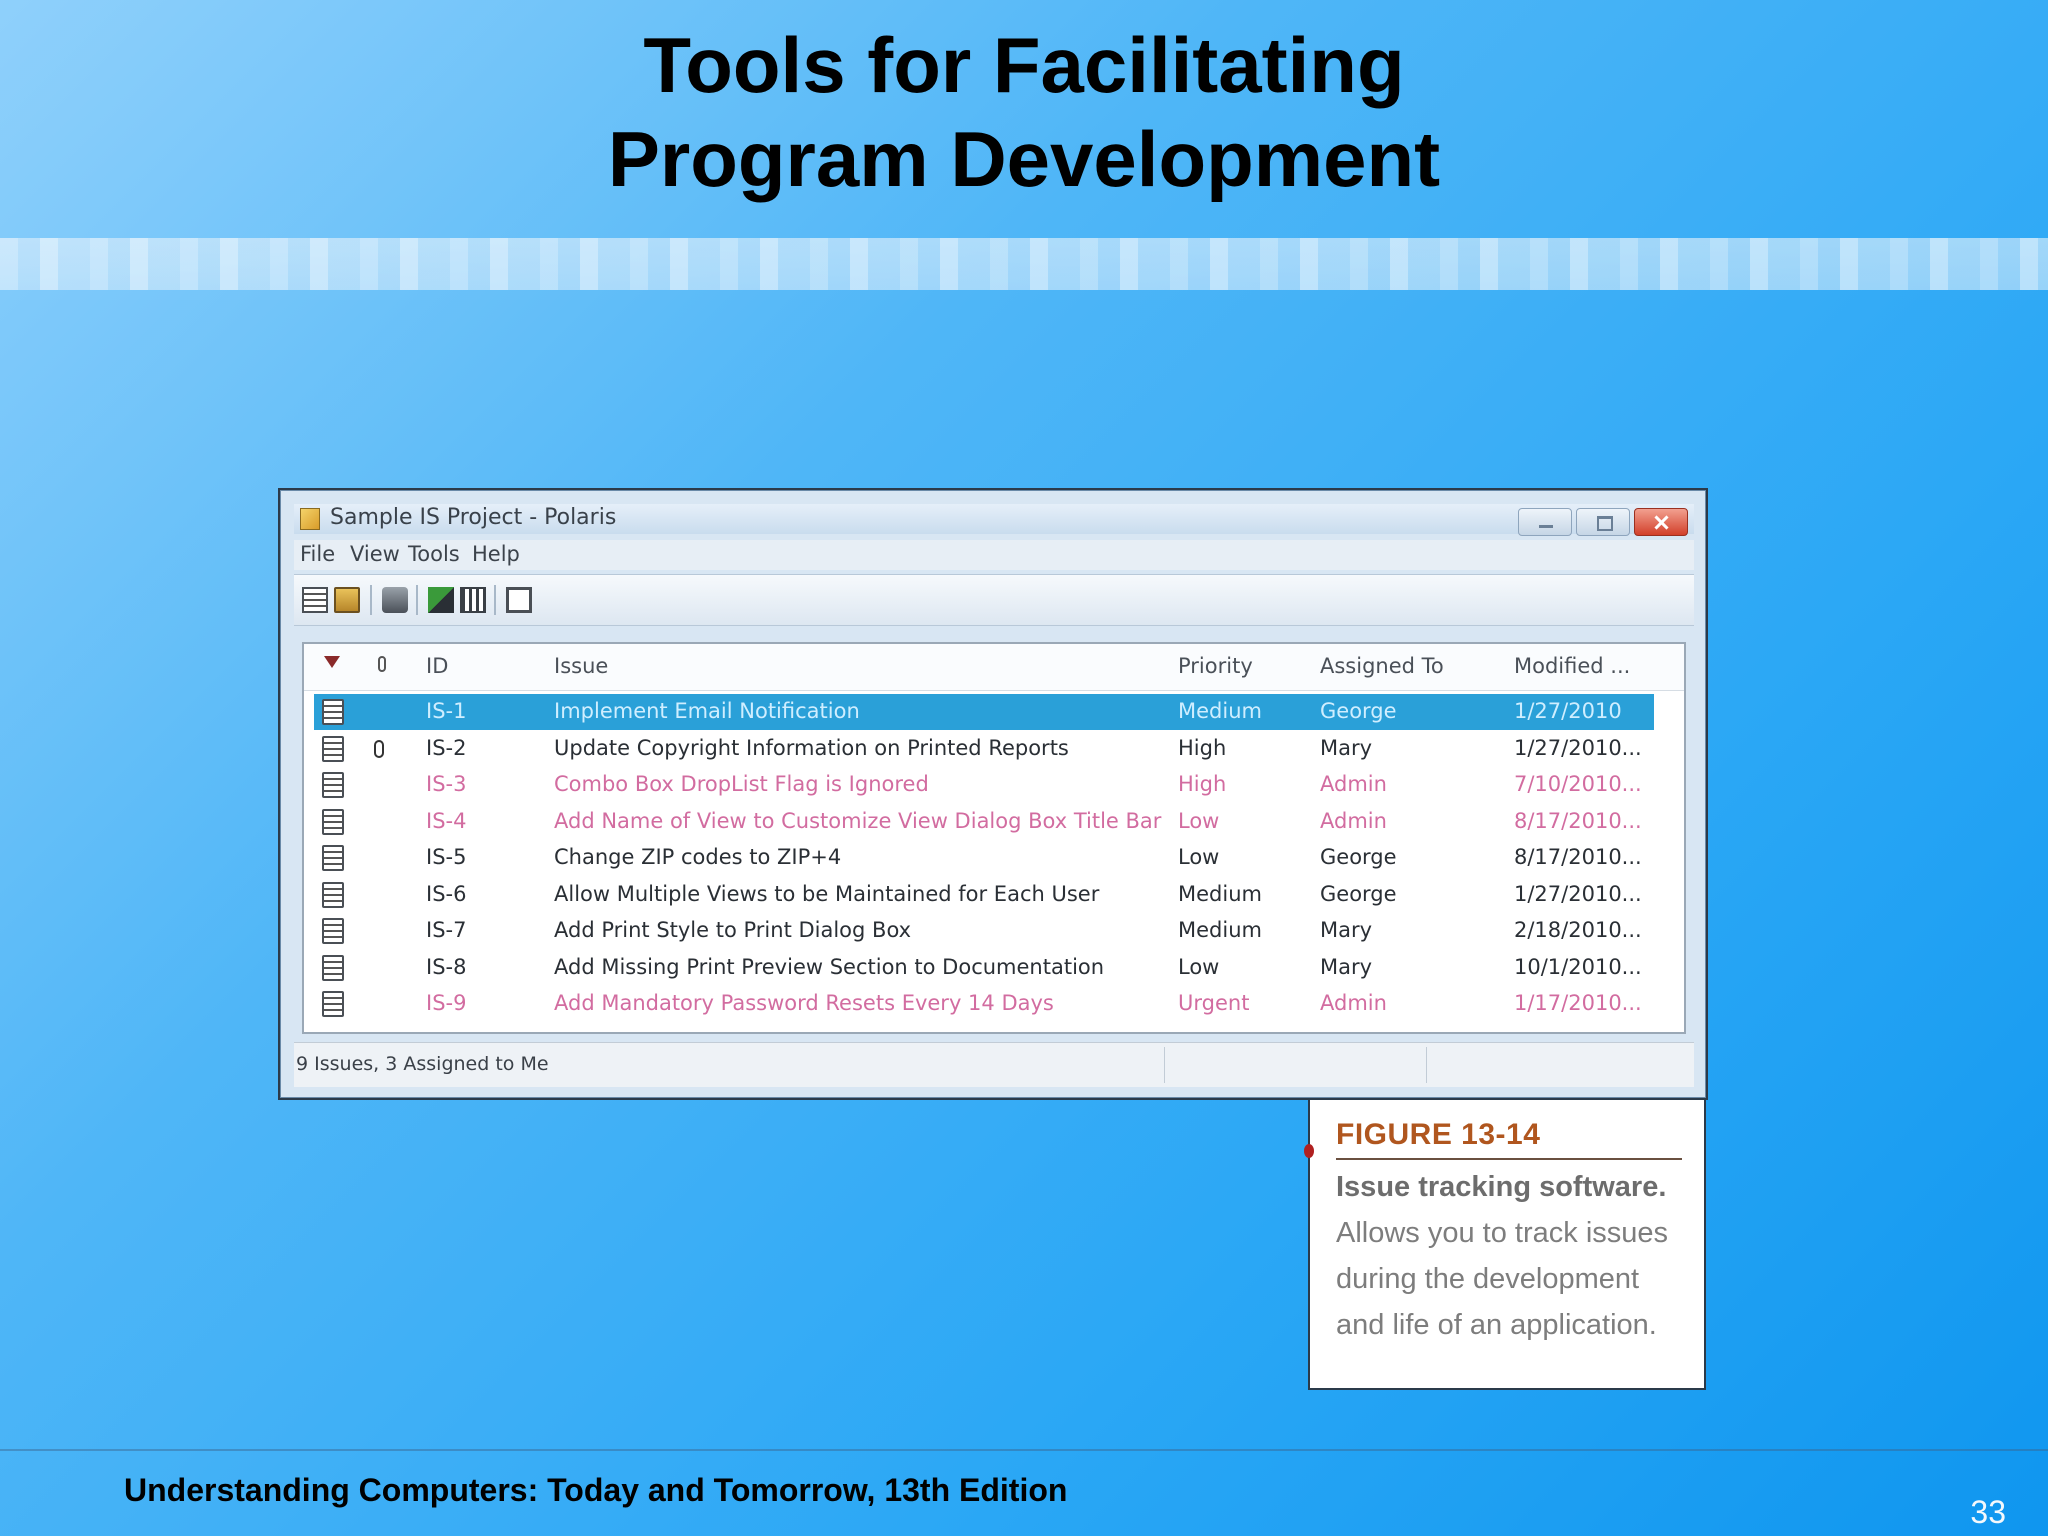 The height and width of the screenshot is (1536, 2048). I want to click on caption-marker, so click(1309, 1151).